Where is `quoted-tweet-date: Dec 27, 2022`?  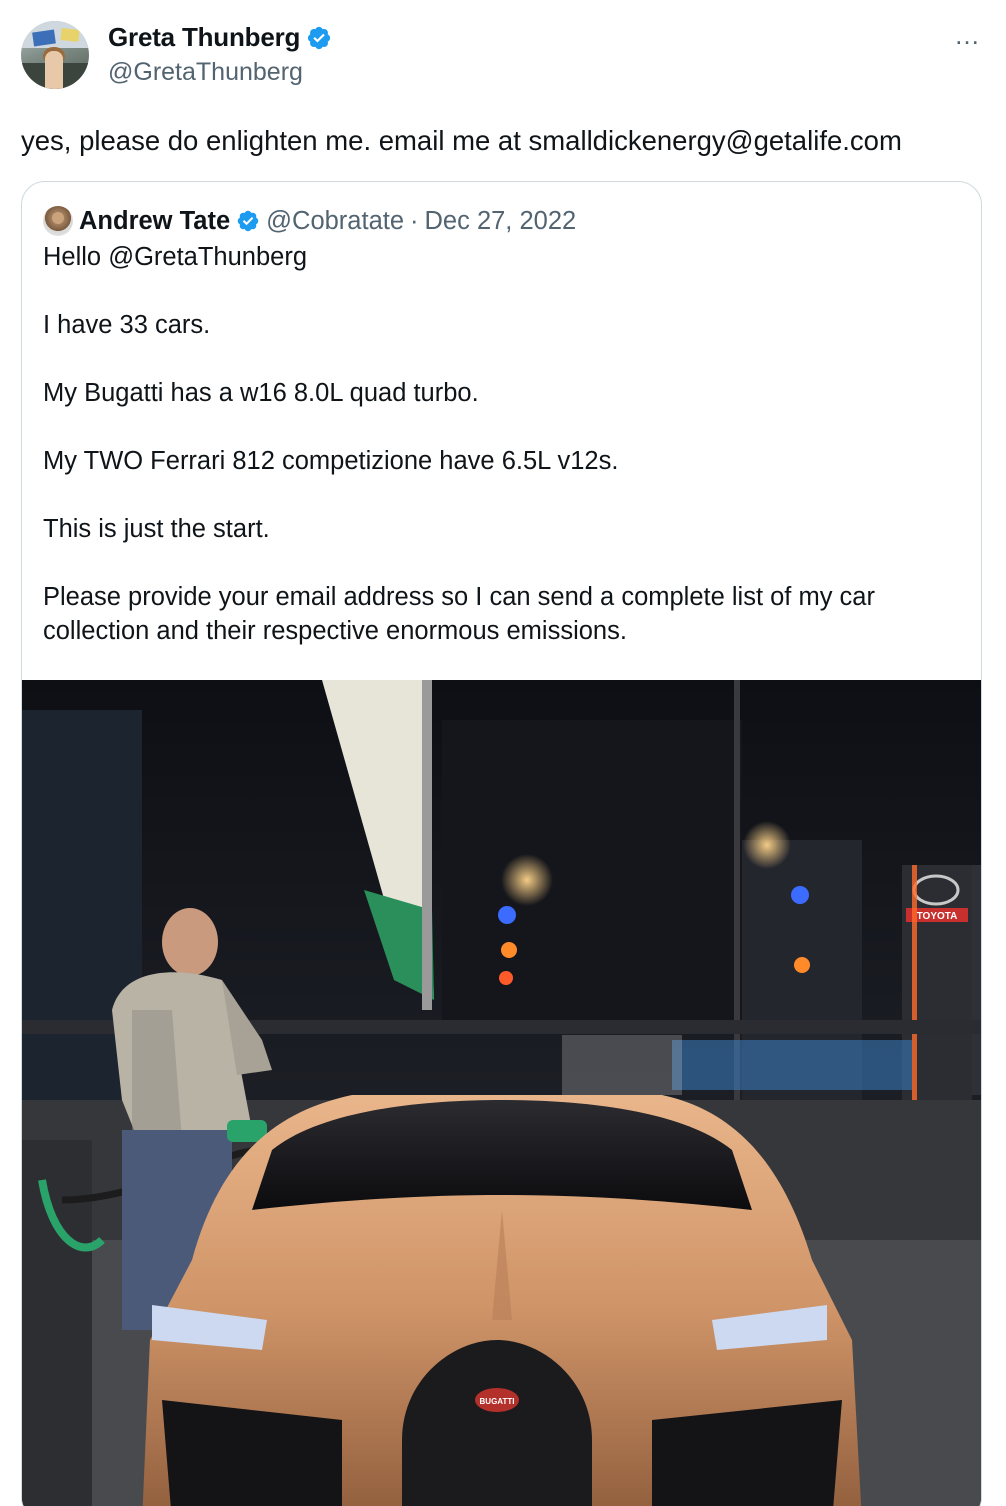 quoted-tweet-date: Dec 27, 2022 is located at coordinates (501, 221).